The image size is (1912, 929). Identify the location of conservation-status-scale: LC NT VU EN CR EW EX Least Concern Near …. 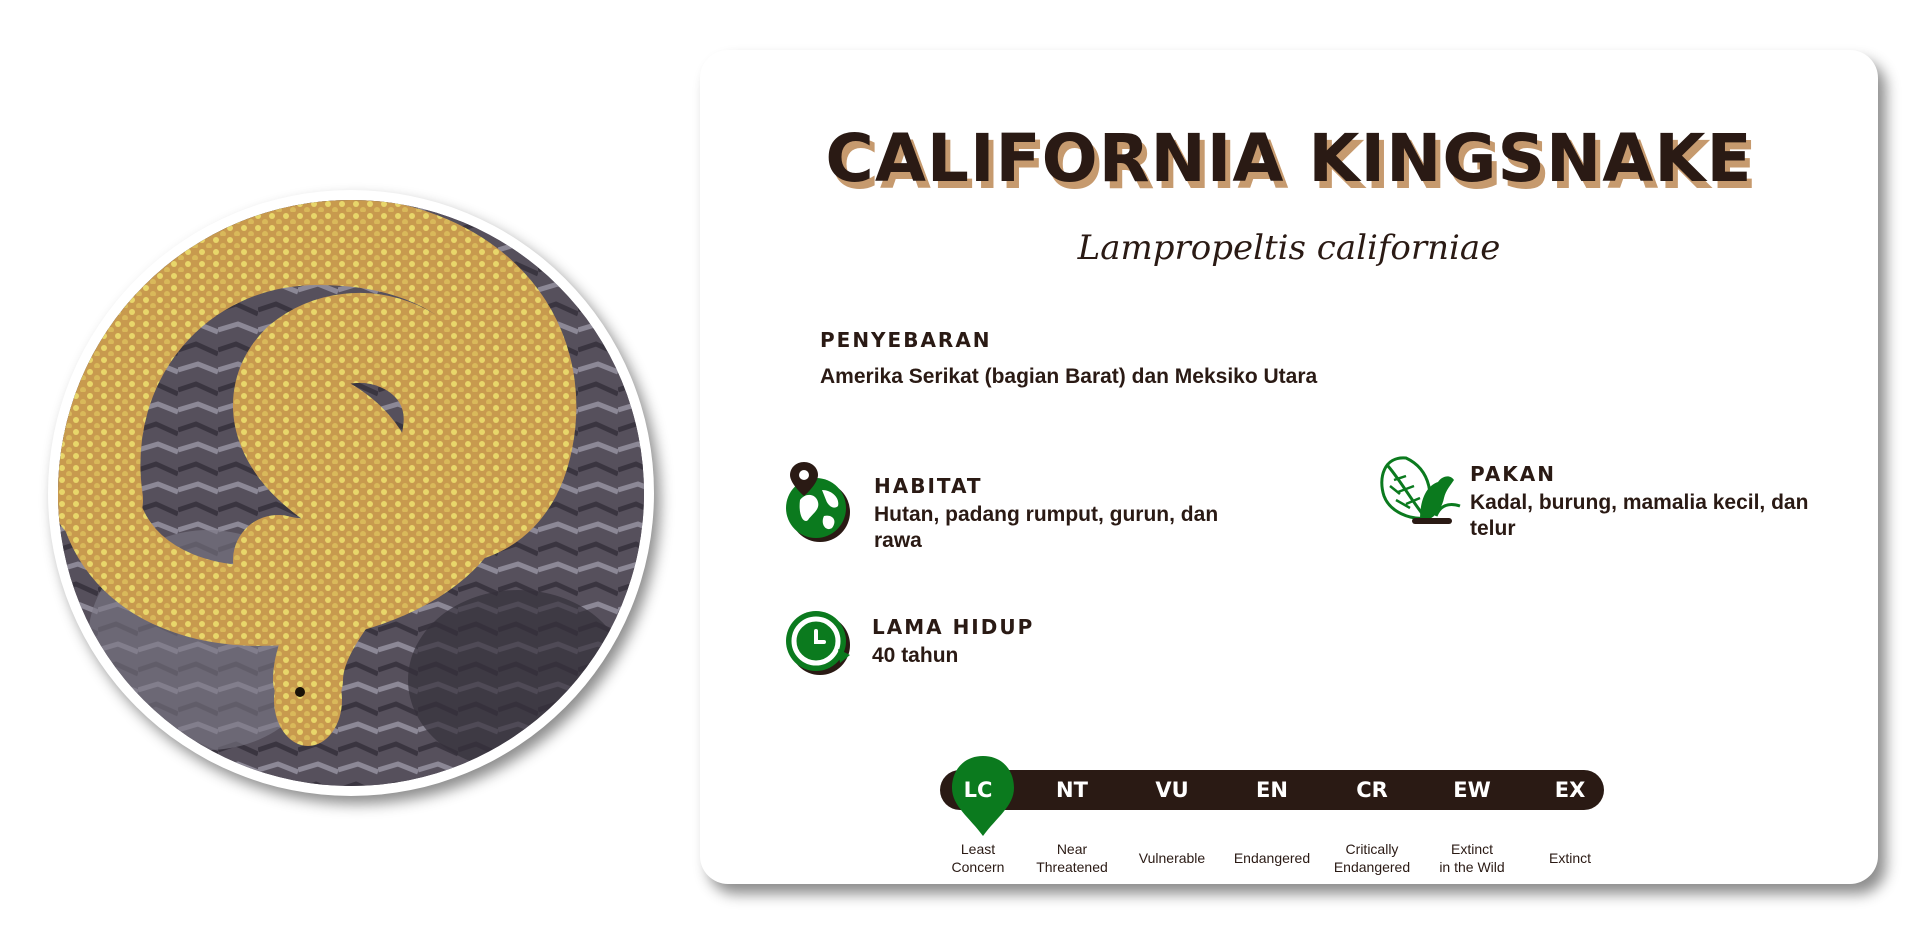
(1272, 818).